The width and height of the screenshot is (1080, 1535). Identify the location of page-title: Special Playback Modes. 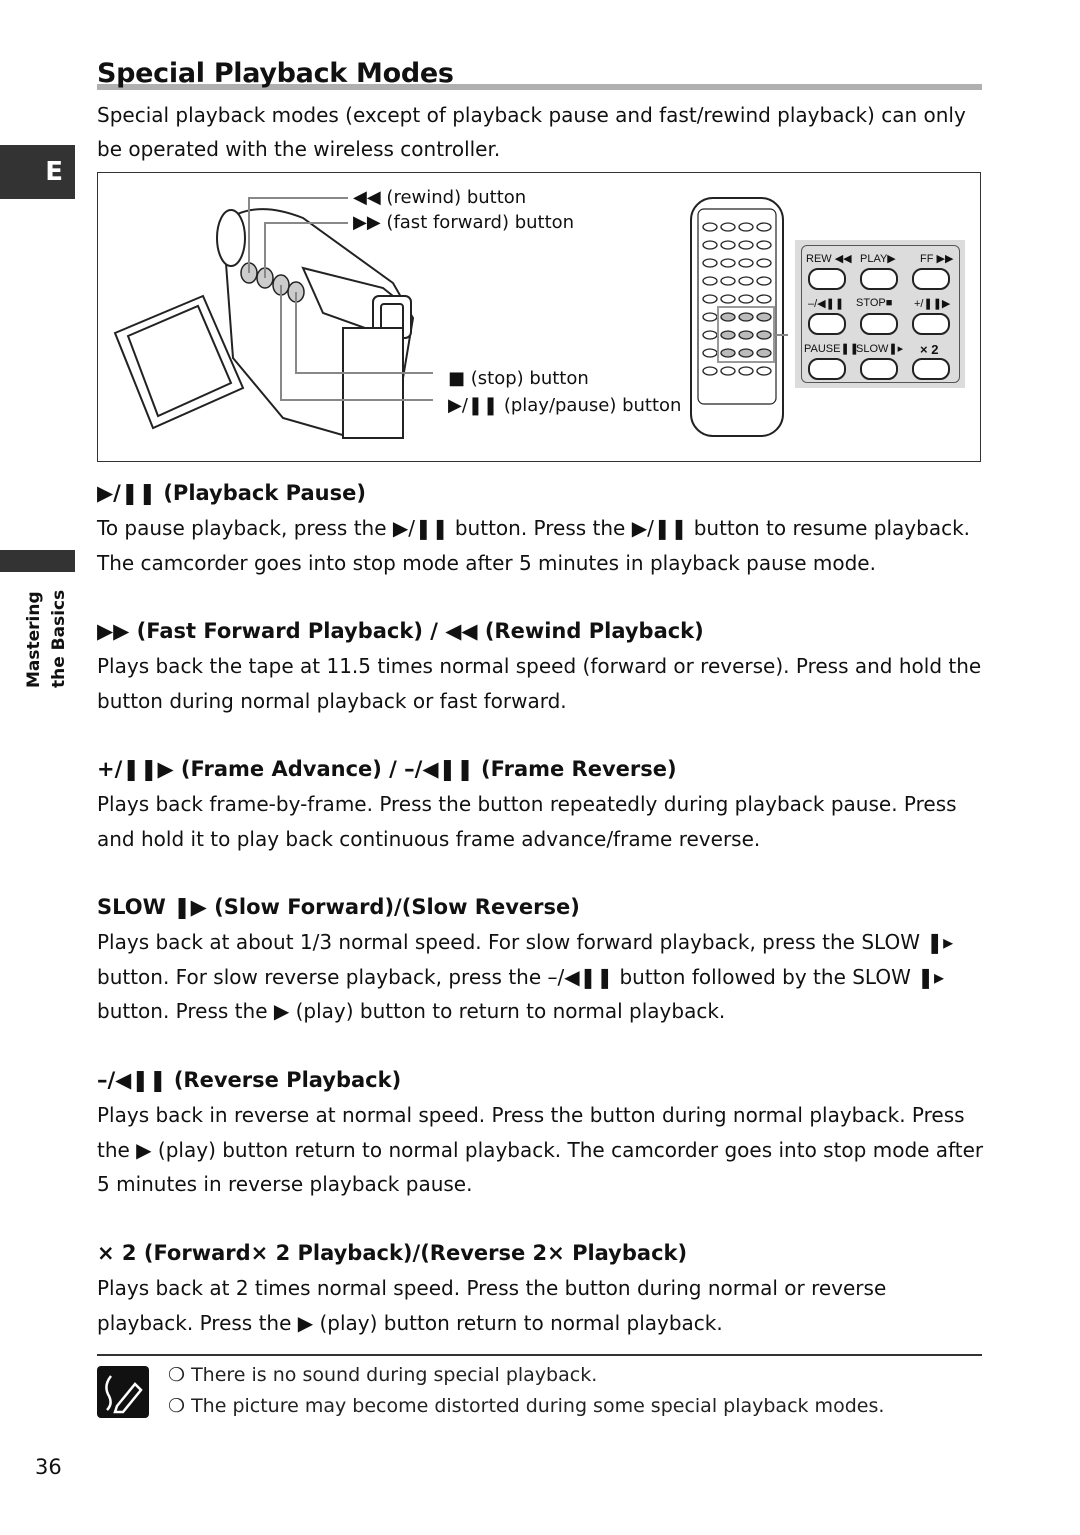
(275, 73).